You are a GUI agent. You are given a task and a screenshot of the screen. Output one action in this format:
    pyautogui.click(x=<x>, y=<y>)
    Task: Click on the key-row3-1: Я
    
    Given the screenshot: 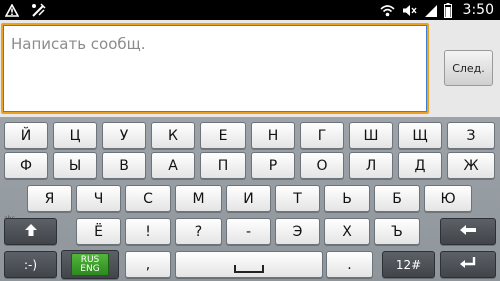 What is the action you would take?
    pyautogui.click(x=49, y=198)
    